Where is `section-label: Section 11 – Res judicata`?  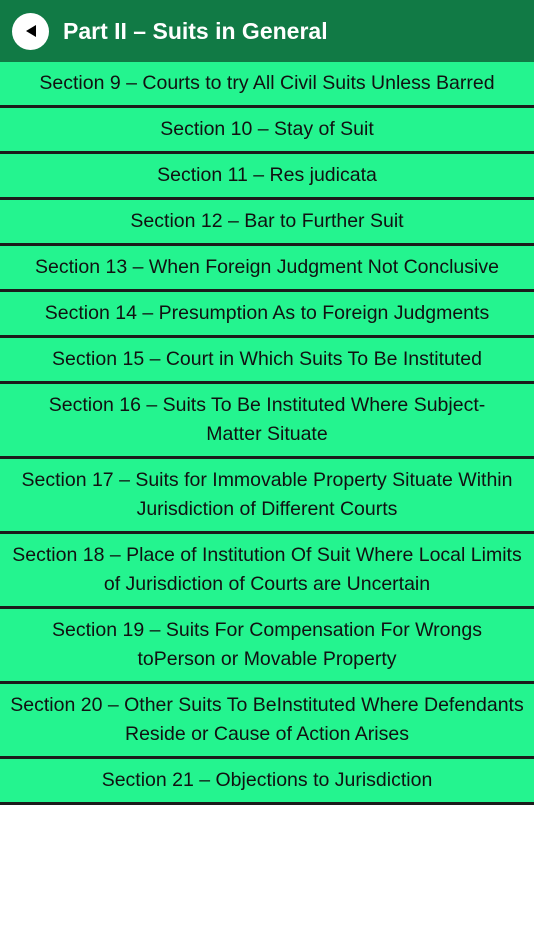 section-label: Section 11 – Res judicata is located at coordinates (267, 175).